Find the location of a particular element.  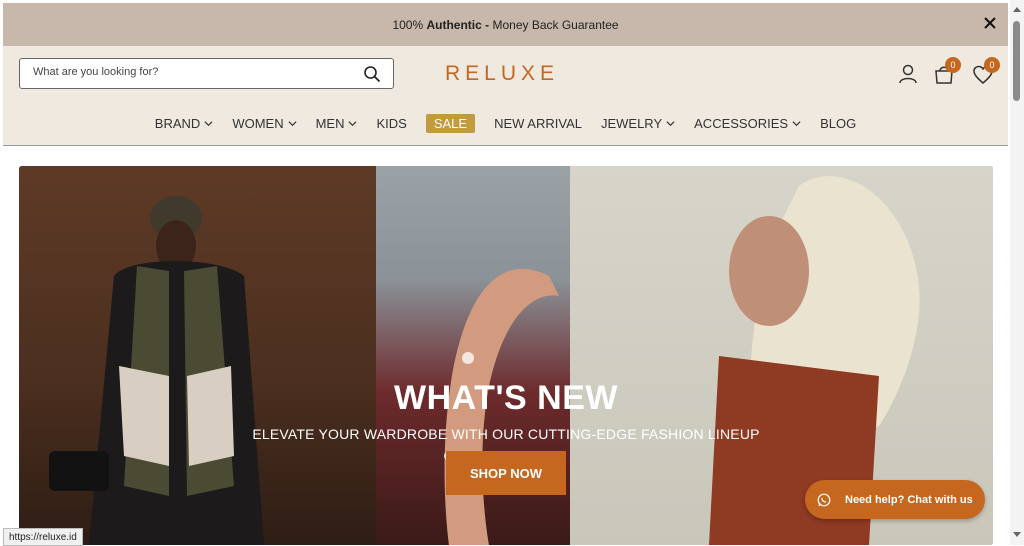

vertical-scrollbar is located at coordinates (1017, 272).